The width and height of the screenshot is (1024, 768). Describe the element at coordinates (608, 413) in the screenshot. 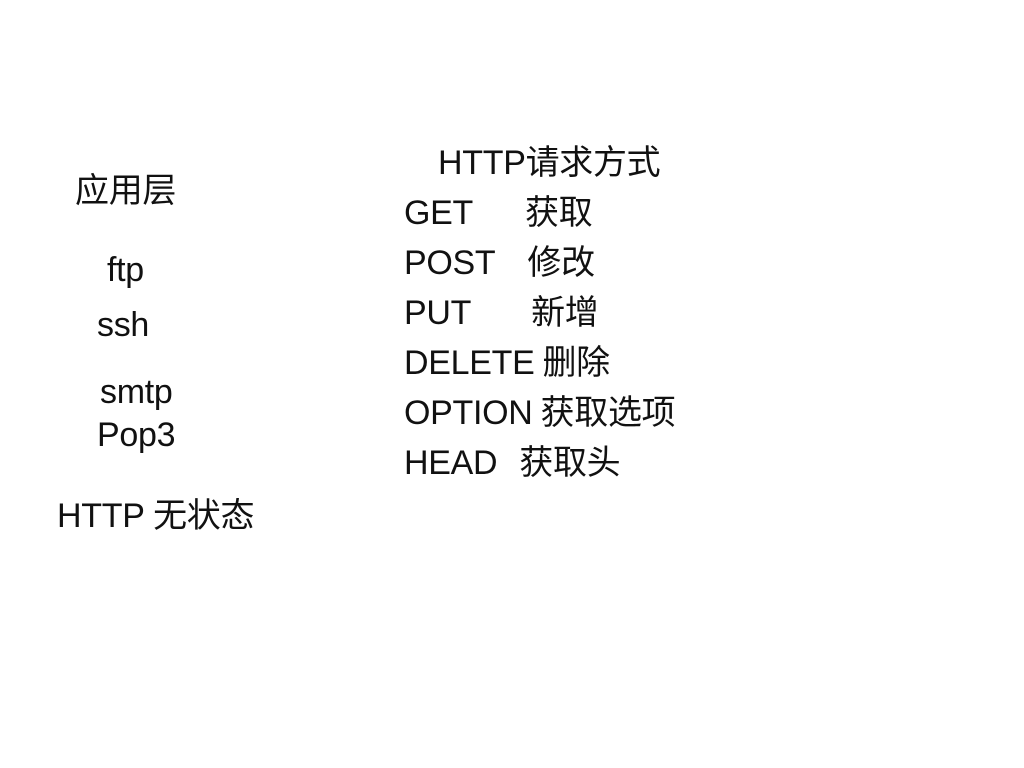

I see `method-desc: 获取选项` at that location.